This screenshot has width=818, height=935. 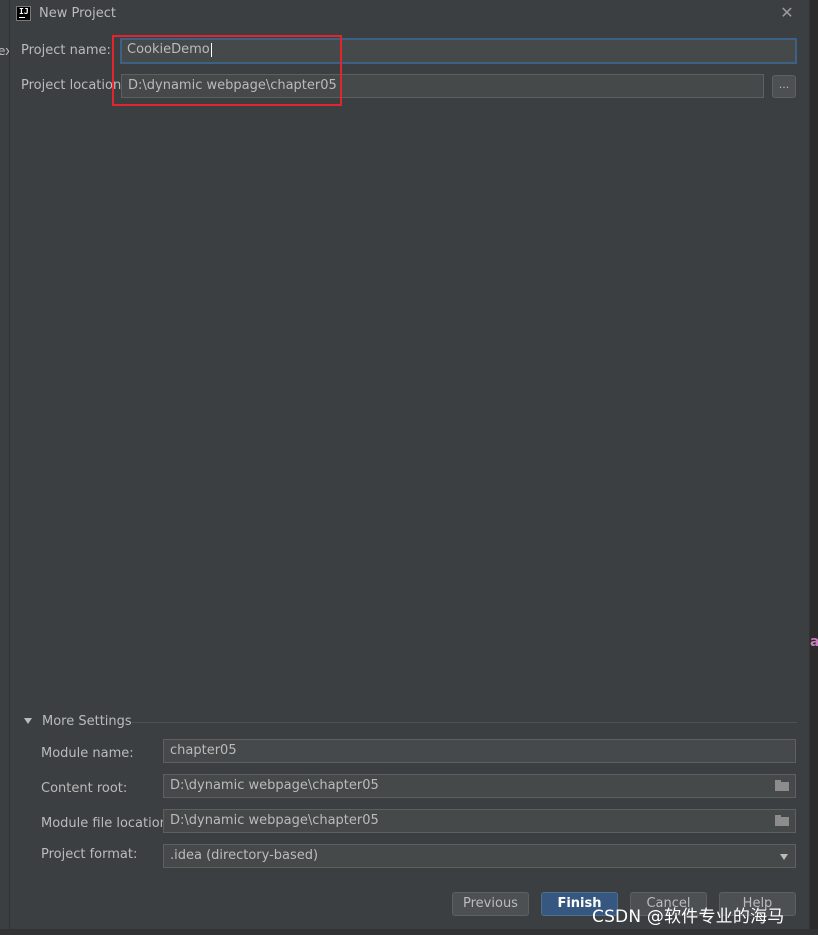 I want to click on background-ide-left: ex, so click(x=6, y=467).